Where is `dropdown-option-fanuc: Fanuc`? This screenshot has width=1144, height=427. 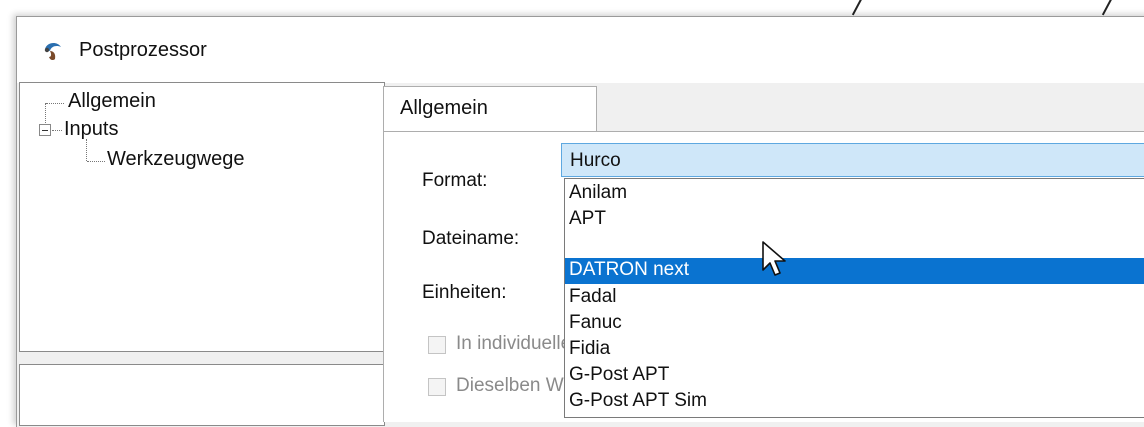 dropdown-option-fanuc: Fanuc is located at coordinates (854, 324).